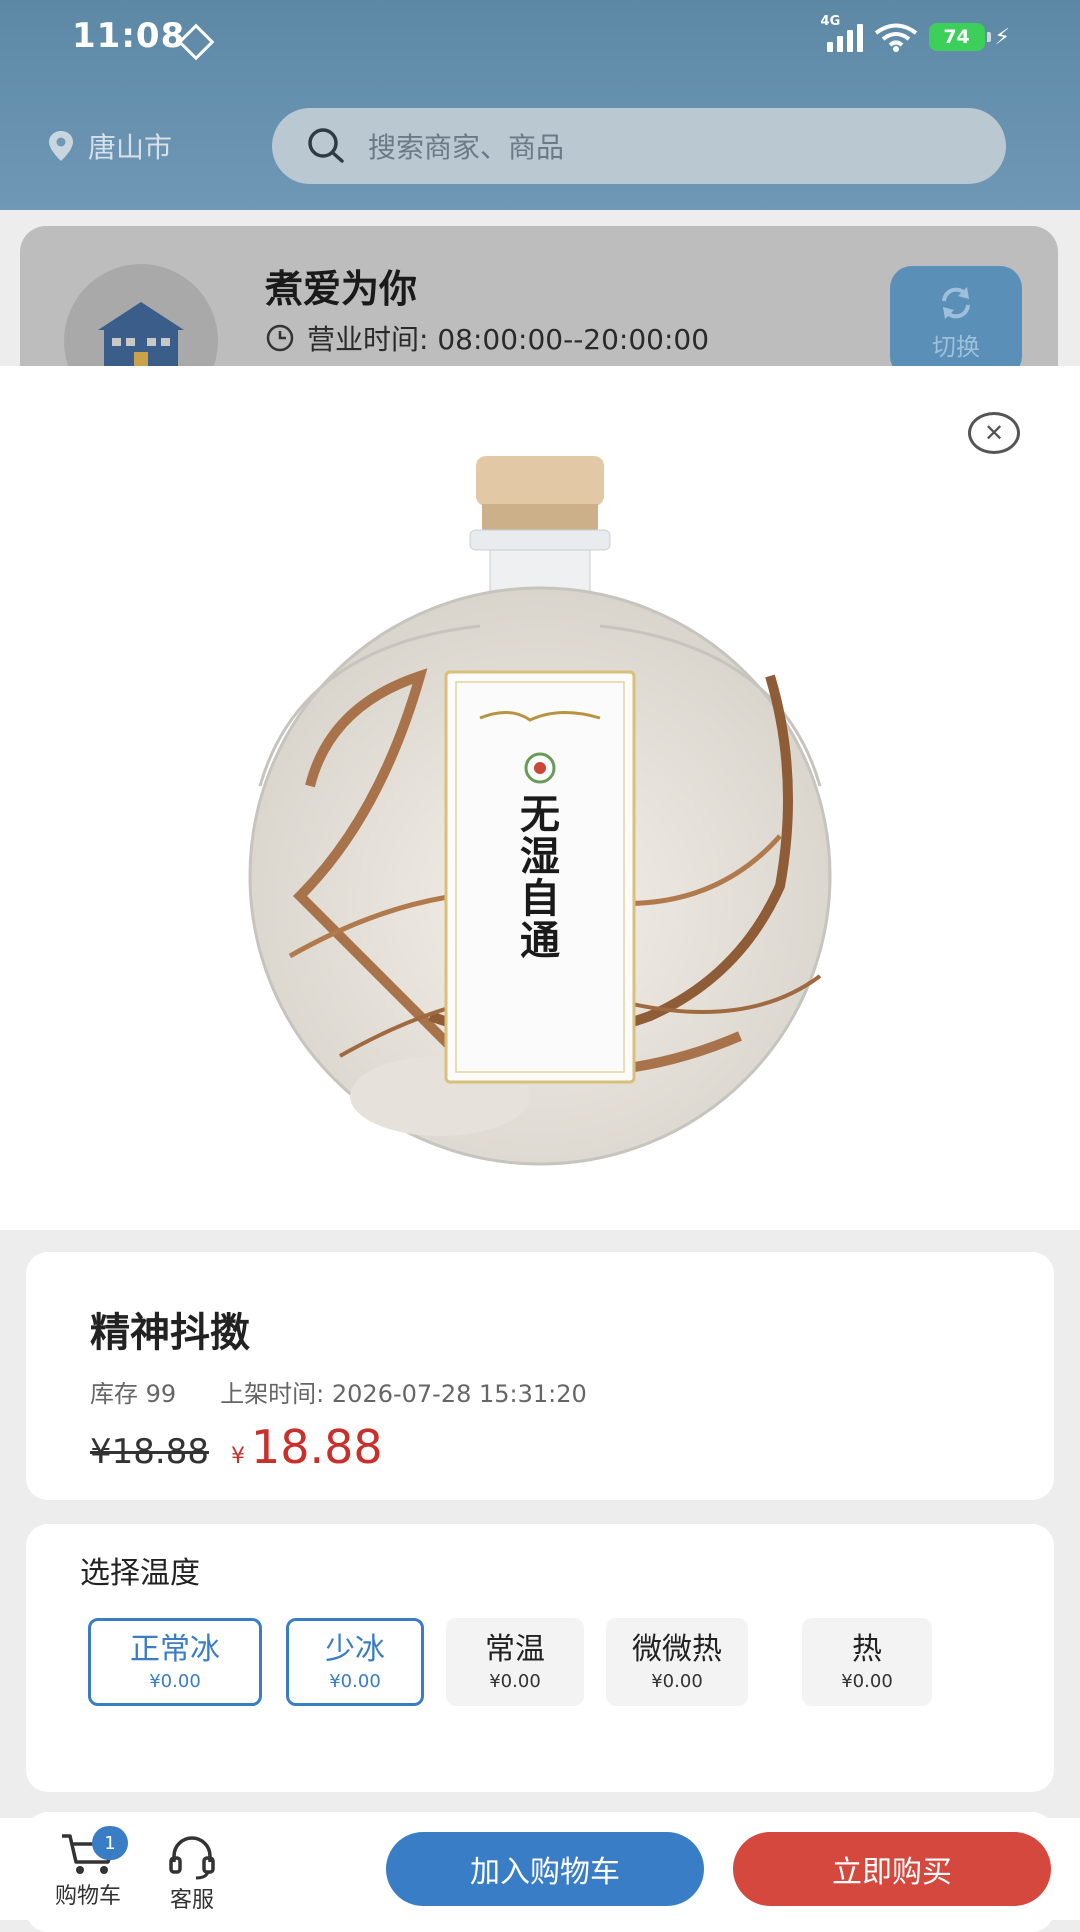 This screenshot has width=1080, height=1932. What do you see at coordinates (316, 1447) in the screenshot?
I see `current-price: 18.88` at bounding box center [316, 1447].